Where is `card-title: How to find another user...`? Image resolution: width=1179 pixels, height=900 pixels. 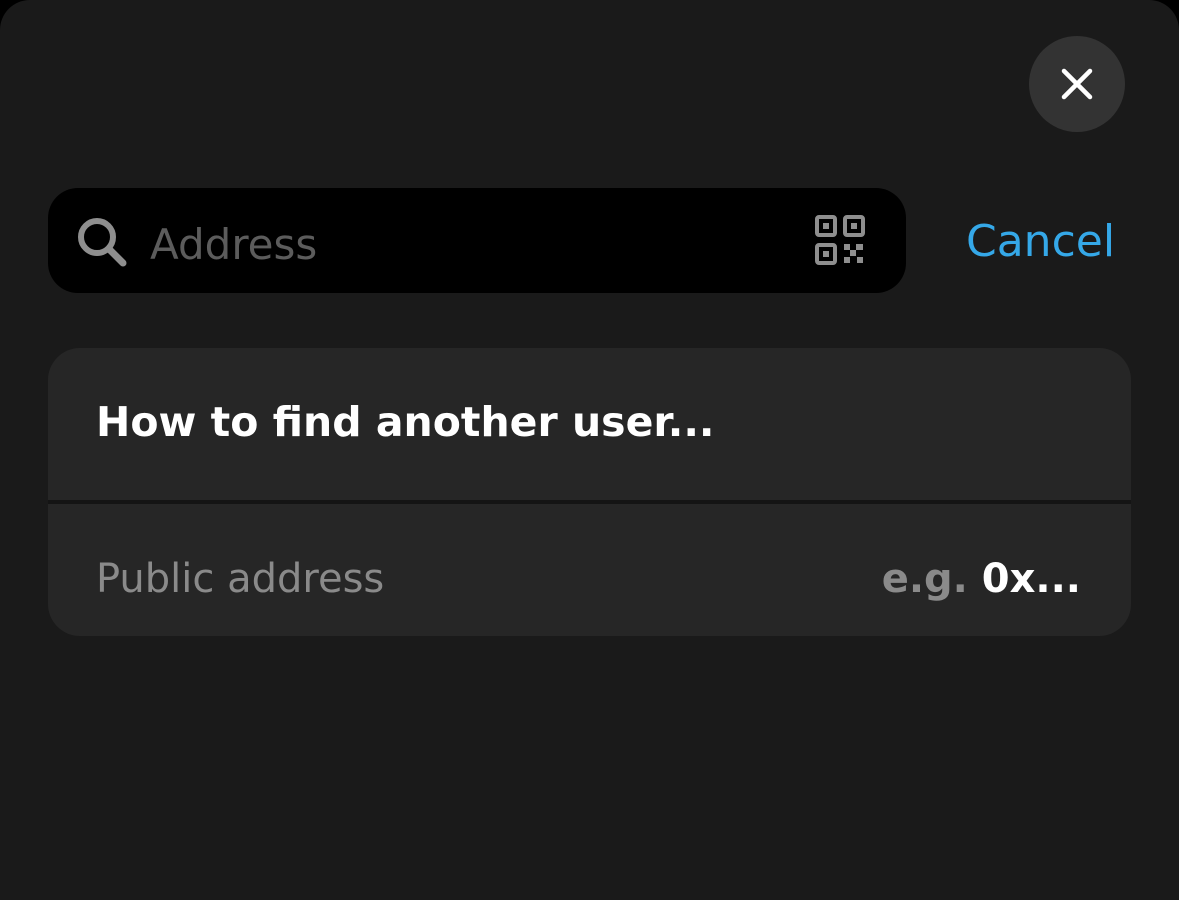 card-title: How to find another user... is located at coordinates (405, 422).